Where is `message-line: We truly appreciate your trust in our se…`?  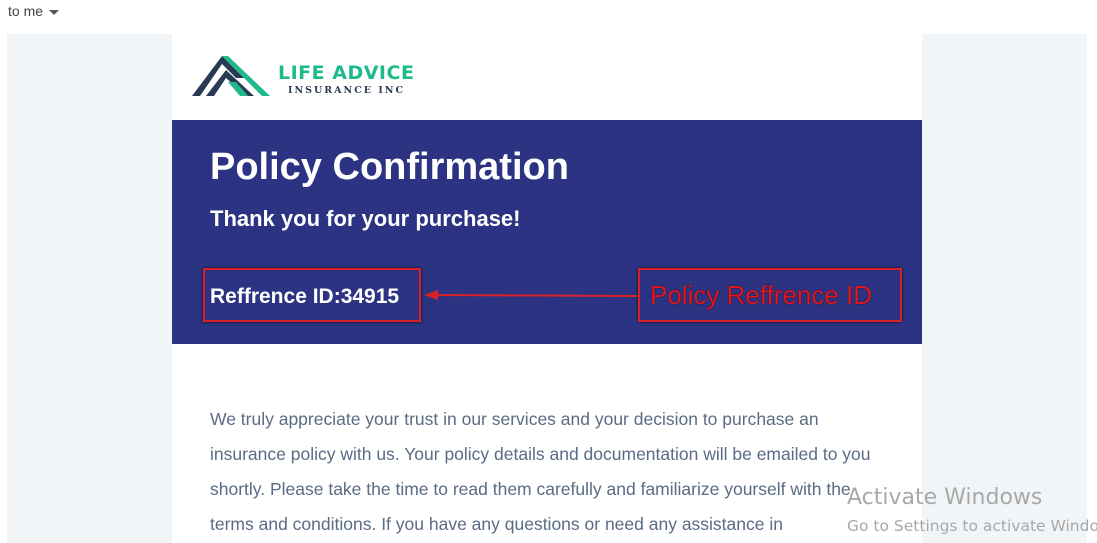 message-line: We truly appreciate your trust in our se… is located at coordinates (514, 419).